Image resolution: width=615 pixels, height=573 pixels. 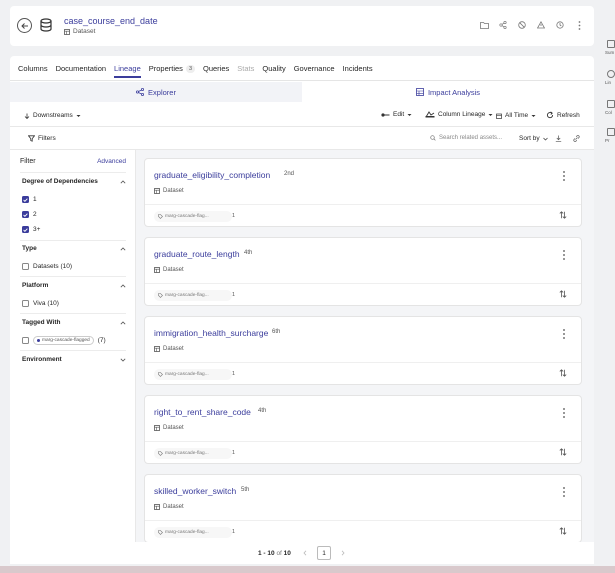 What do you see at coordinates (611, 104) in the screenshot?
I see `columns-icon` at bounding box center [611, 104].